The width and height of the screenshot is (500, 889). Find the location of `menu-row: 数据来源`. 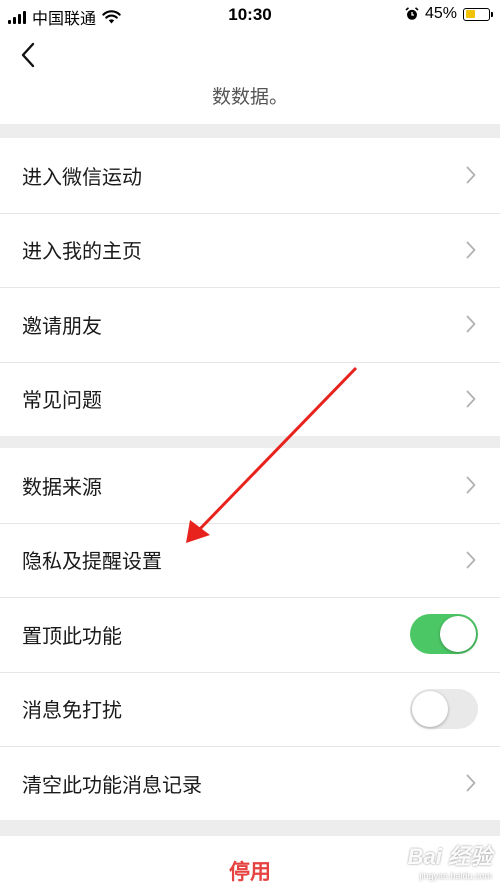

menu-row: 数据来源 is located at coordinates (250, 485).